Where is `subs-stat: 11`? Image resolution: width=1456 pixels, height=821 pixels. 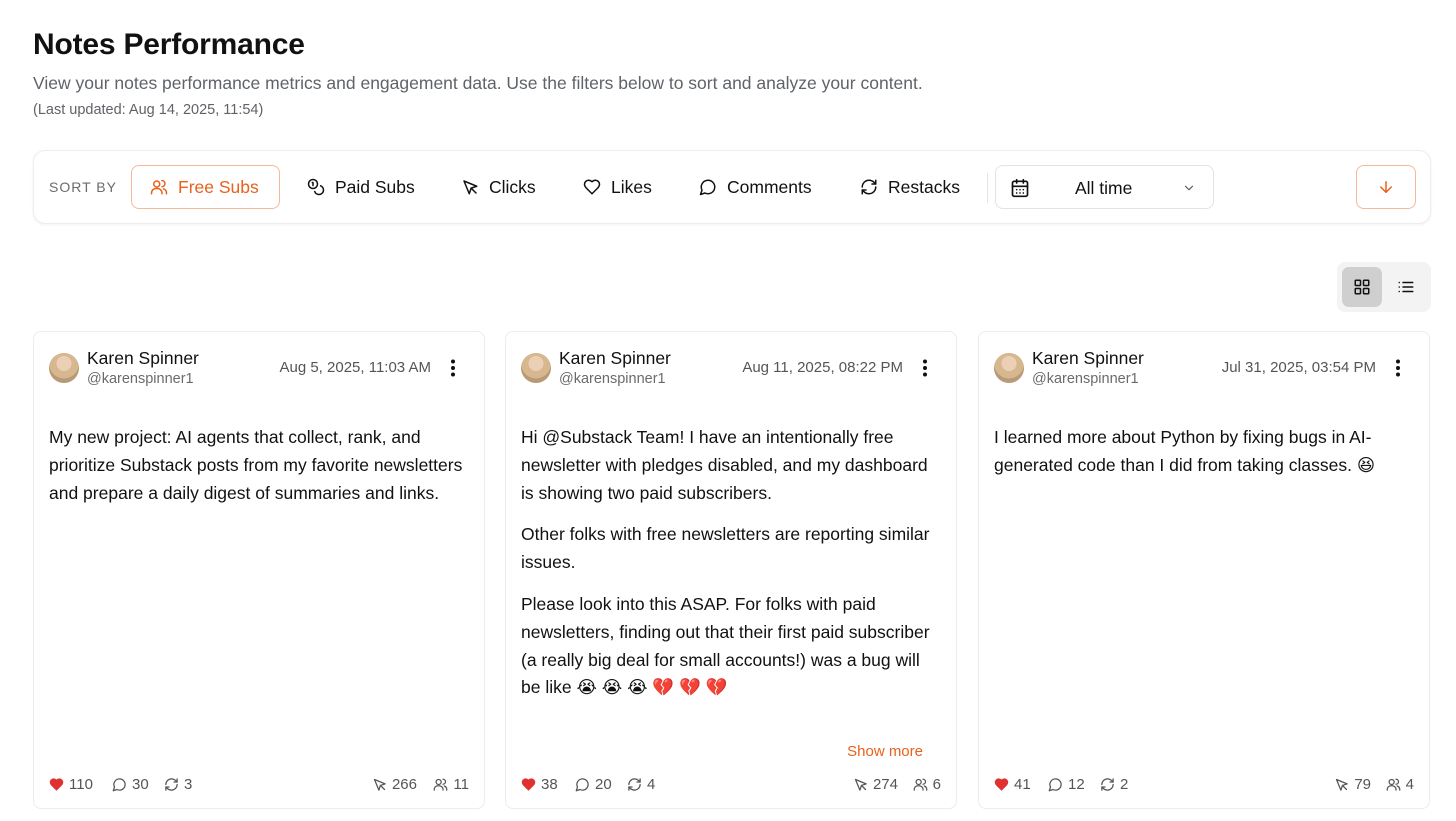 subs-stat: 11 is located at coordinates (451, 784).